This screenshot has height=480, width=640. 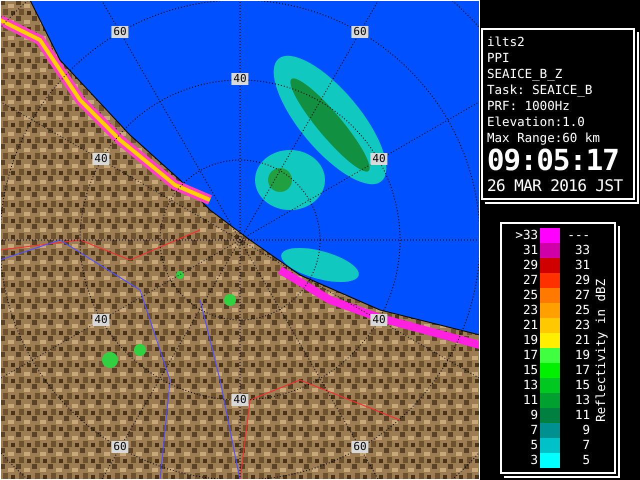 I want to click on info-text: PRF: 1000Hz, so click(x=529, y=106).